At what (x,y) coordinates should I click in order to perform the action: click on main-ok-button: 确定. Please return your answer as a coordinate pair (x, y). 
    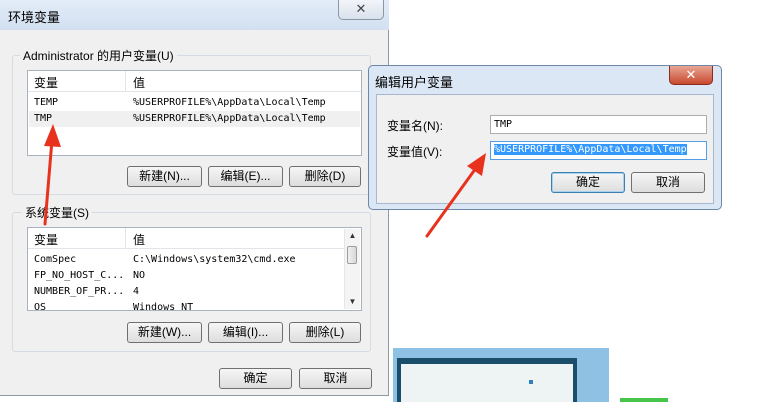
    Looking at the image, I should click on (255, 378).